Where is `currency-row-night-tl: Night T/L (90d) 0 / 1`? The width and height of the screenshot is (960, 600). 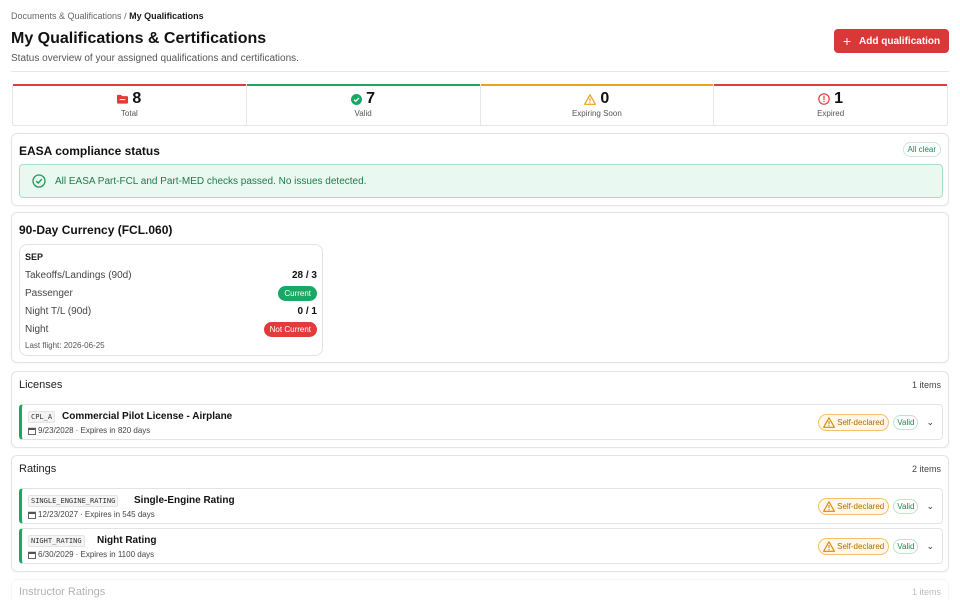
currency-row-night-tl: Night T/L (90d) 0 / 1 is located at coordinates (171, 311).